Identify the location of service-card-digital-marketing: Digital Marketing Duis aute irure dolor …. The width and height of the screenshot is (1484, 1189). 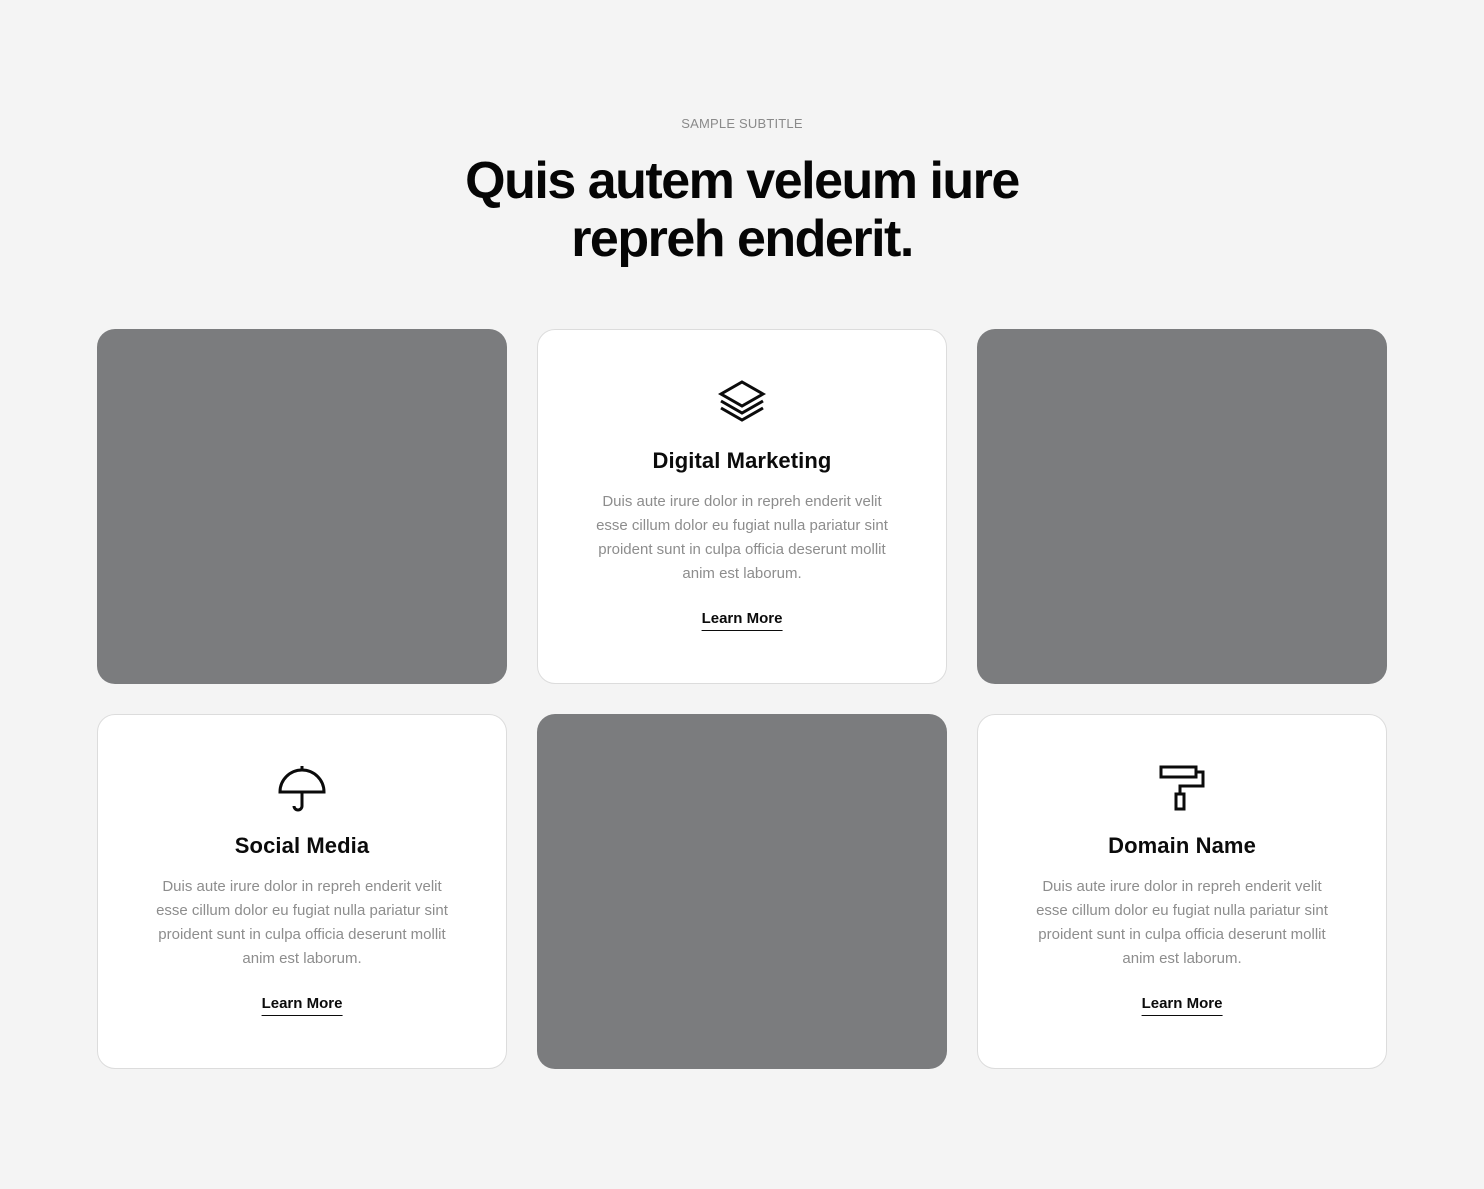
(742, 506).